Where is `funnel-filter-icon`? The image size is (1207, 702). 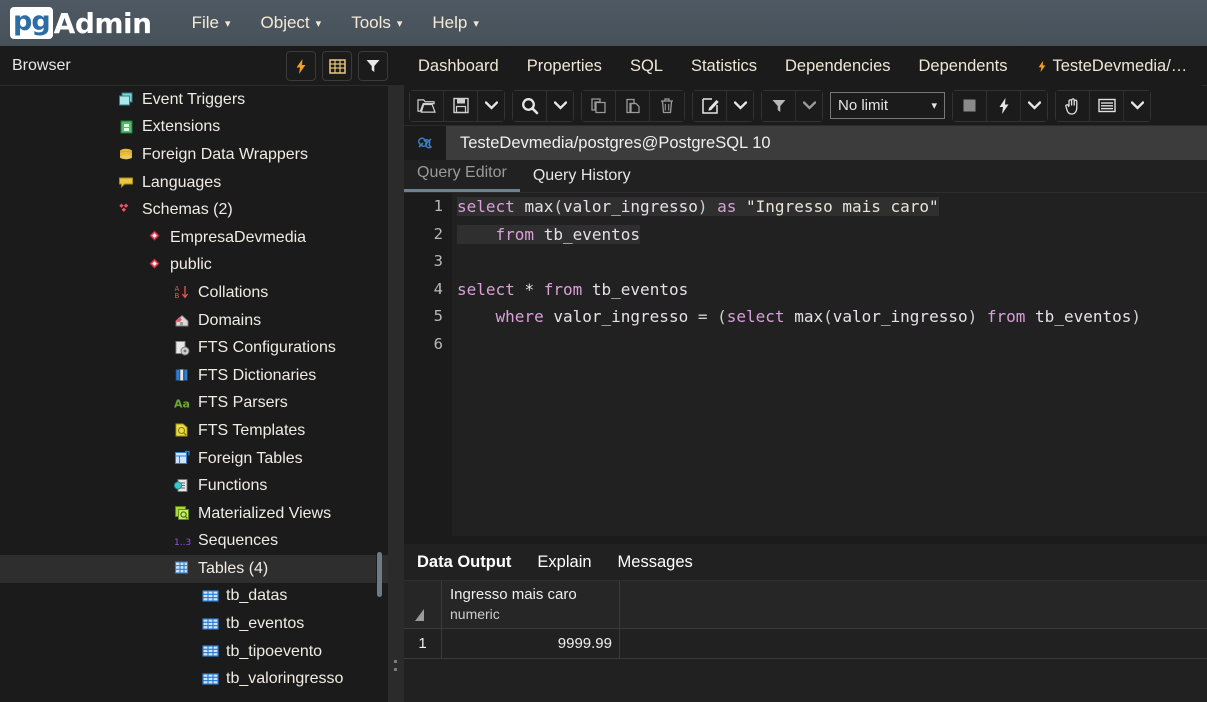
funnel-filter-icon is located at coordinates (779, 105).